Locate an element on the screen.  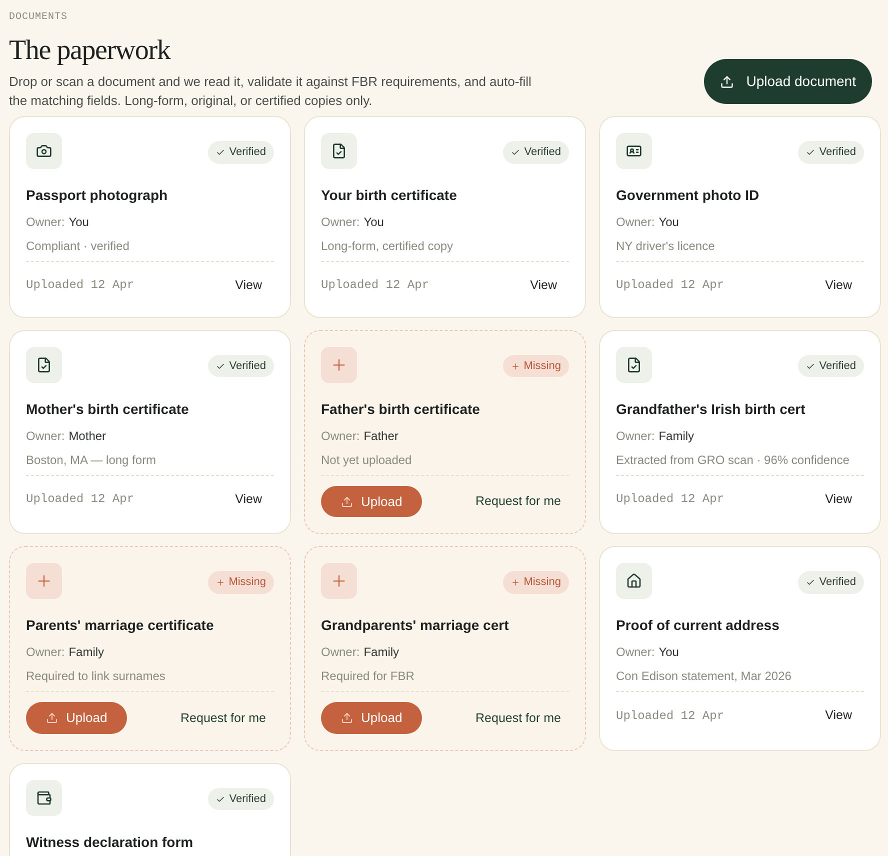
owner-value: Mother is located at coordinates (87, 436).